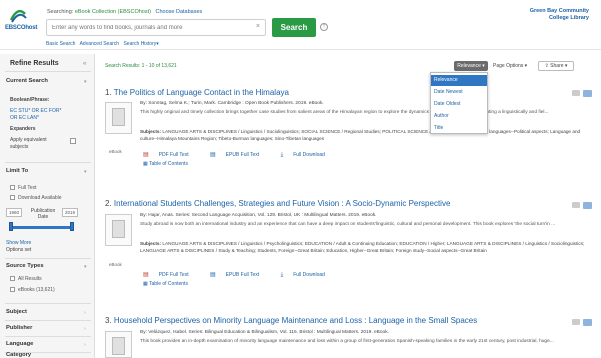 This screenshot has width=601, height=358. Describe the element at coordinates (459, 80) in the screenshot. I see `sort-option-relevance: Relevance` at that location.